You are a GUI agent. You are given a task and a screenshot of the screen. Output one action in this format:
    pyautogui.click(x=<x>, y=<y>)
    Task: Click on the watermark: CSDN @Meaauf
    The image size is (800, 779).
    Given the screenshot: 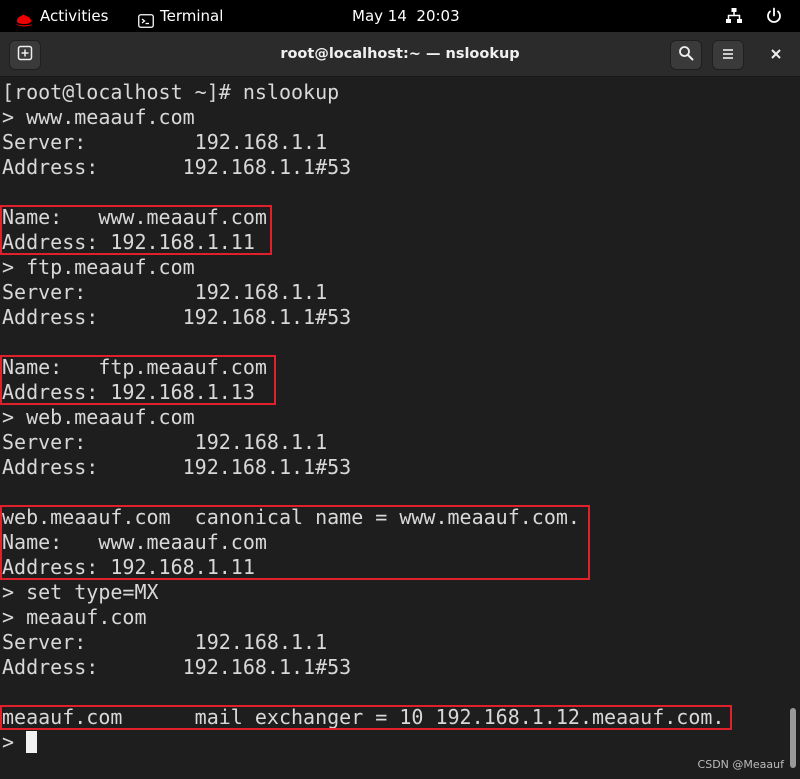 What is the action you would take?
    pyautogui.click(x=740, y=764)
    